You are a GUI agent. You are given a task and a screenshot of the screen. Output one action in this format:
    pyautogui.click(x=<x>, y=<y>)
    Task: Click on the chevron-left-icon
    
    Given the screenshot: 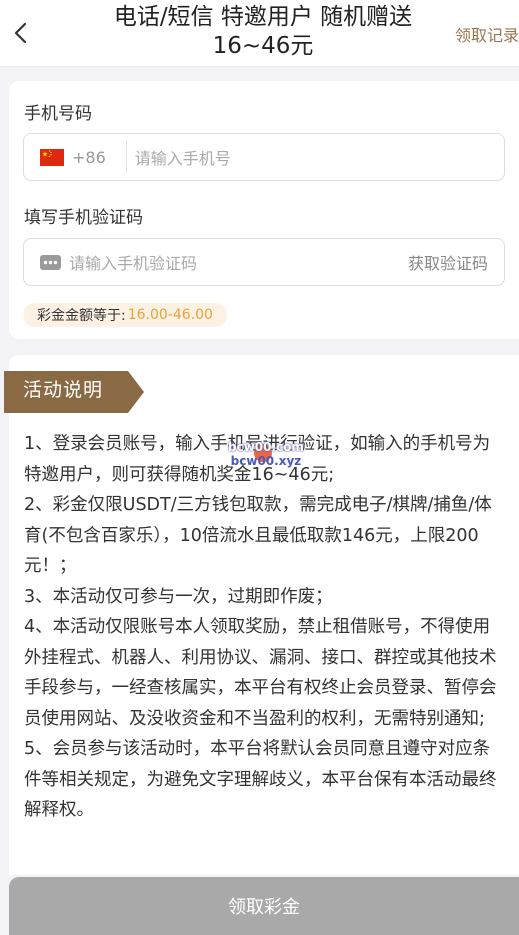 What is the action you would take?
    pyautogui.click(x=20, y=33)
    